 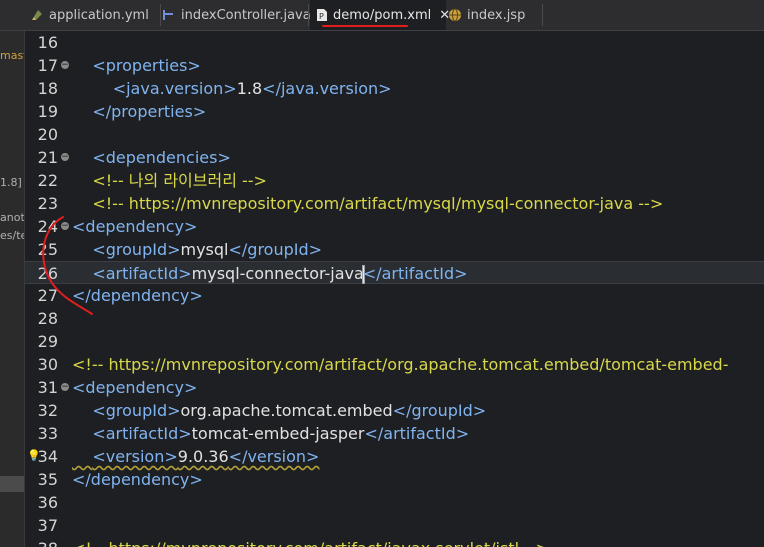 I want to click on svg-text: P, so click(x=321, y=16).